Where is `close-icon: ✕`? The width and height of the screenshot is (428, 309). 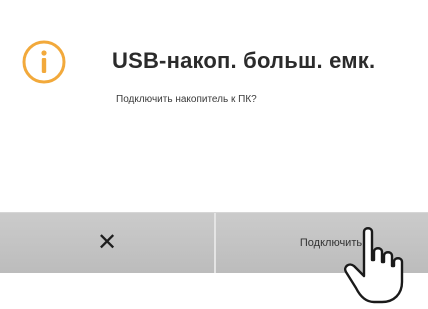 close-icon: ✕ is located at coordinates (107, 242).